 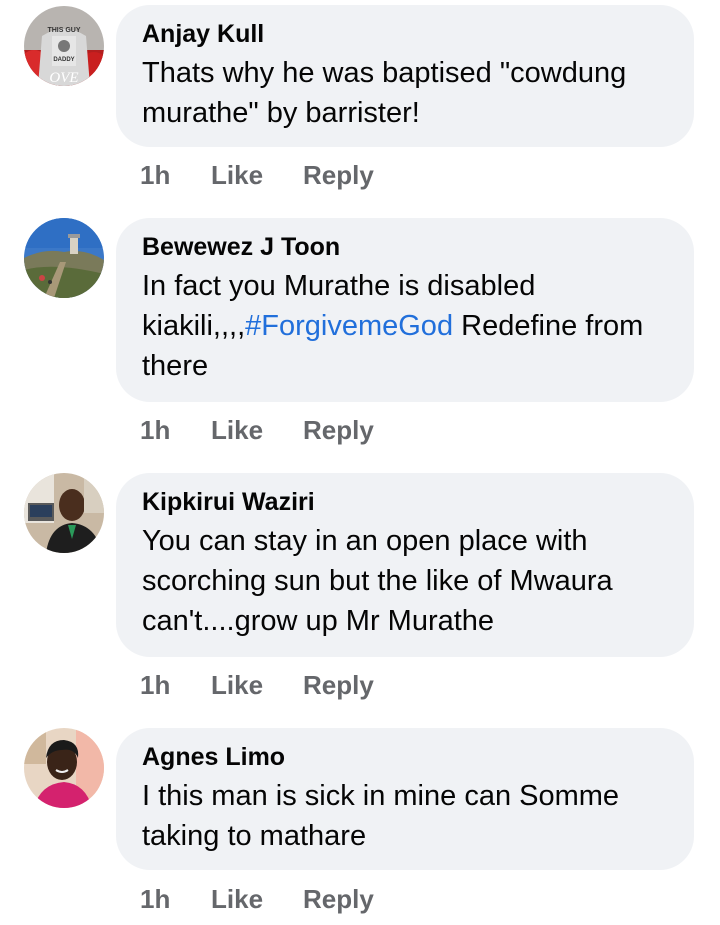 I want to click on avatar-overlay-text: OVE, so click(x=63, y=78).